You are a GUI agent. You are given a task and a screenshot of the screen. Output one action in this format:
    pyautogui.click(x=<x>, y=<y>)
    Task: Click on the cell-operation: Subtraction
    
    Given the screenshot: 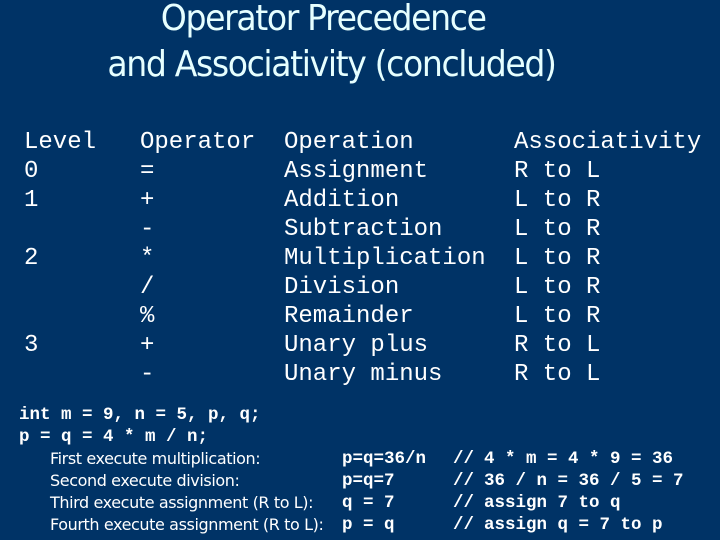 What is the action you would take?
    pyautogui.click(x=363, y=229)
    